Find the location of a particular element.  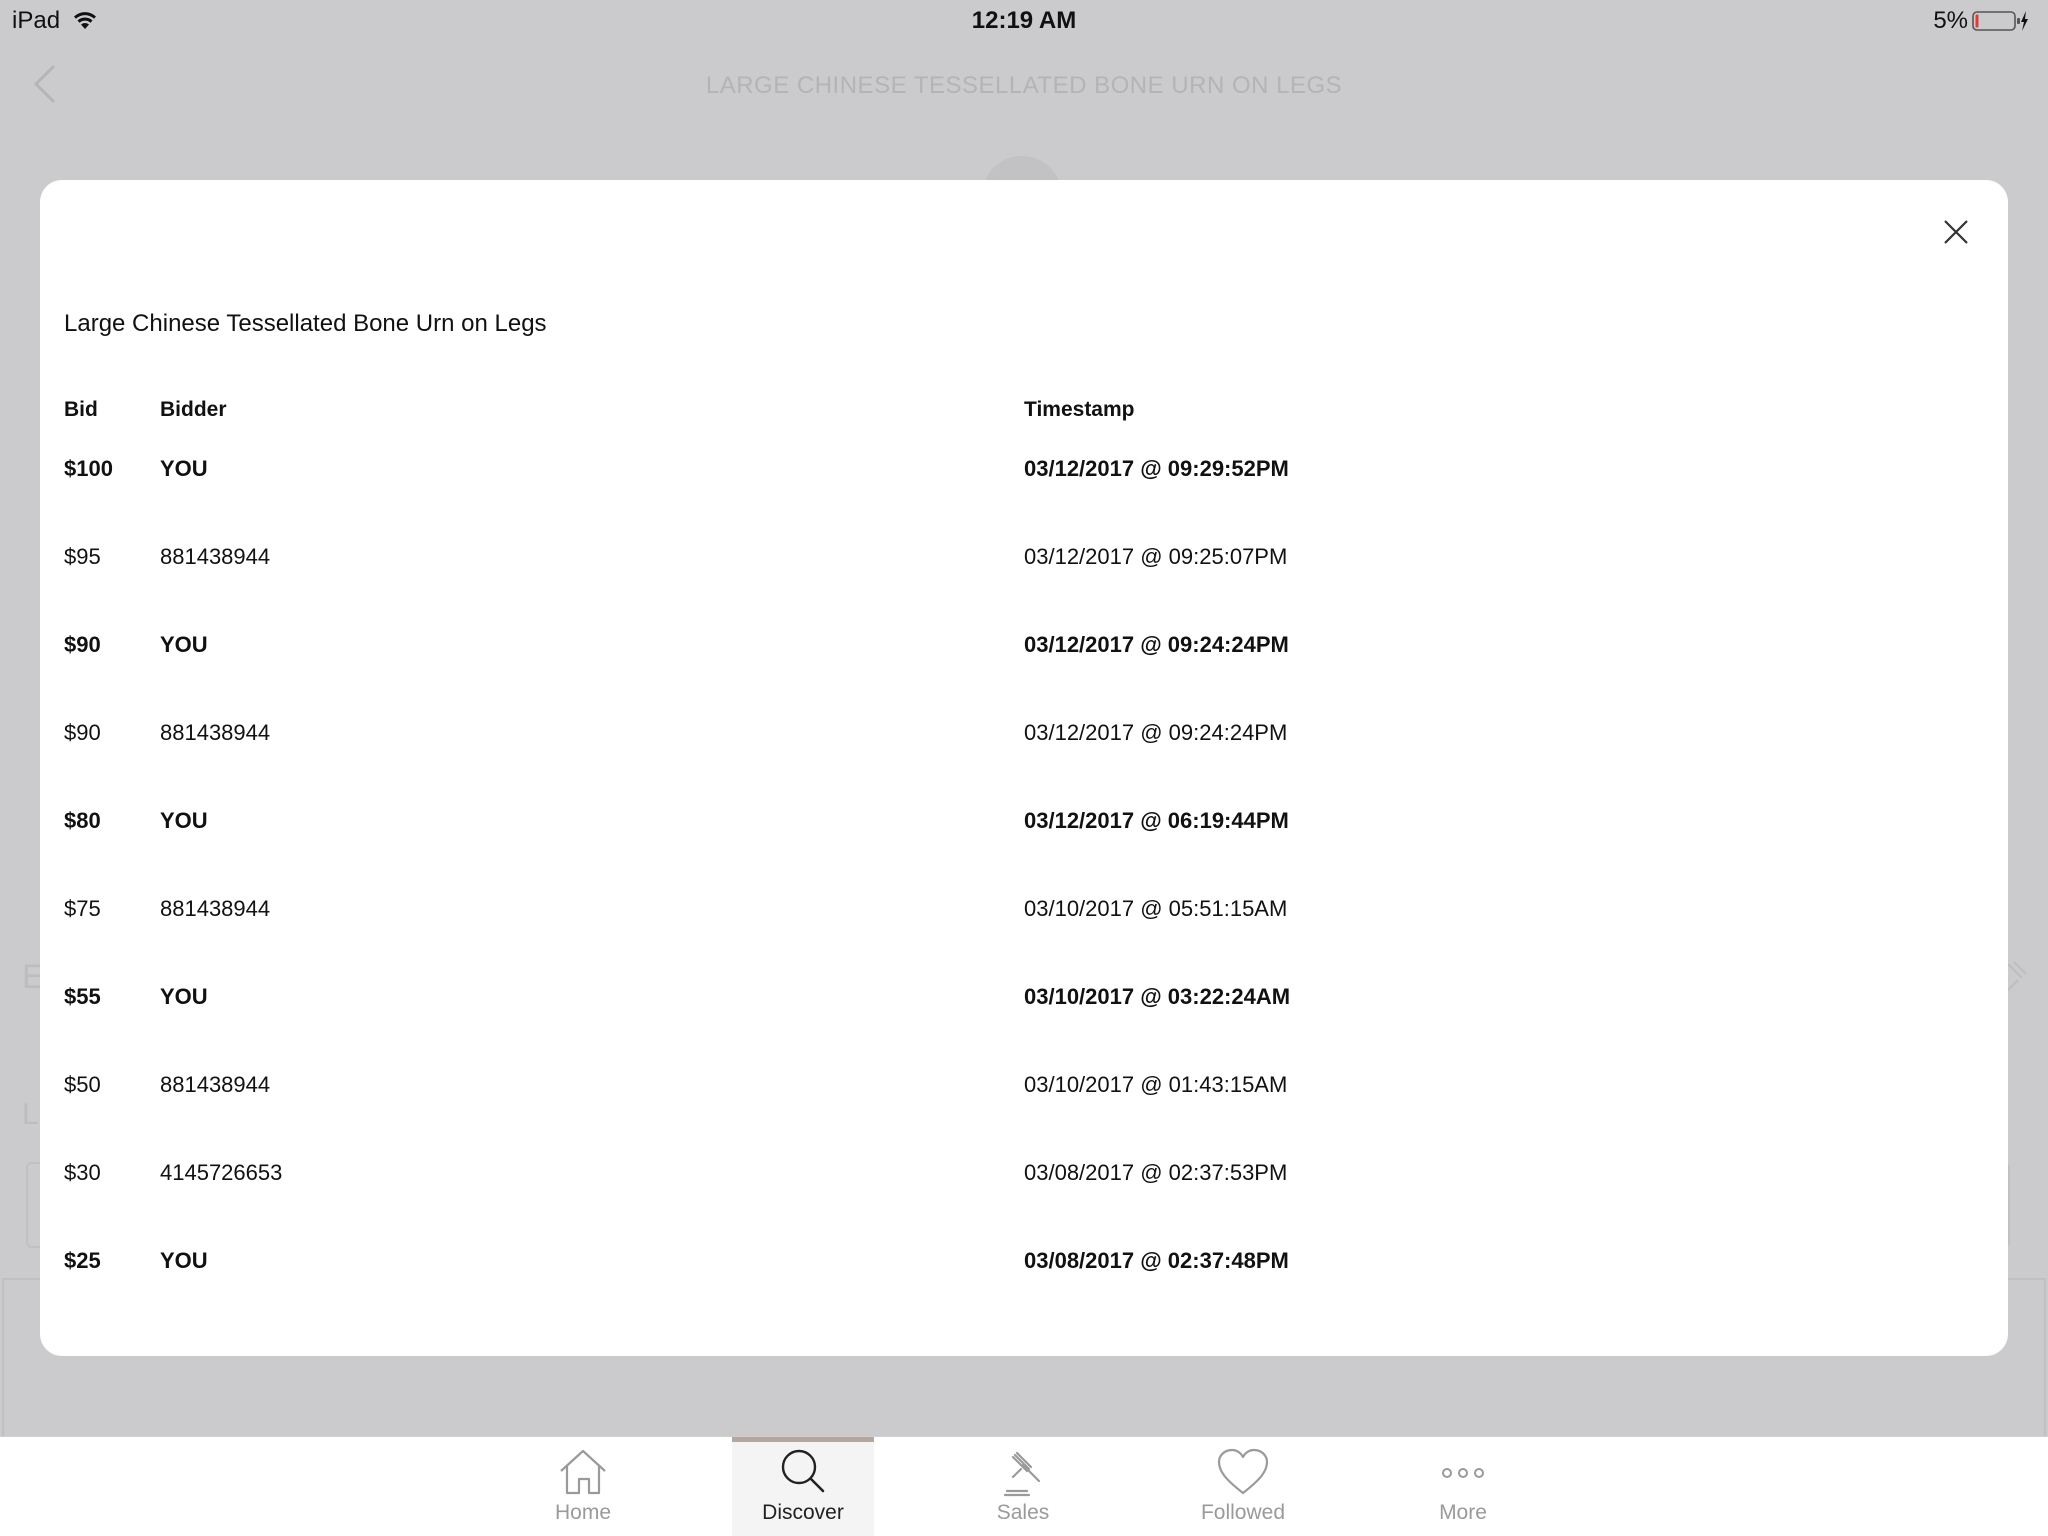

bid-amount: $55 is located at coordinates (82, 996).